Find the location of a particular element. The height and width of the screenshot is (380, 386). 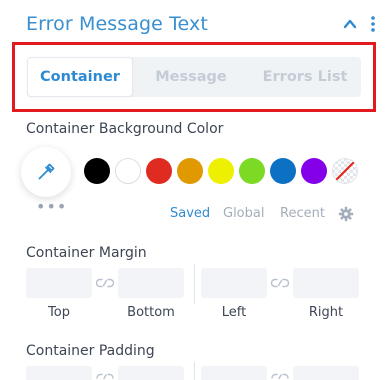

panel-header: Error Message Text is located at coordinates (193, 23).